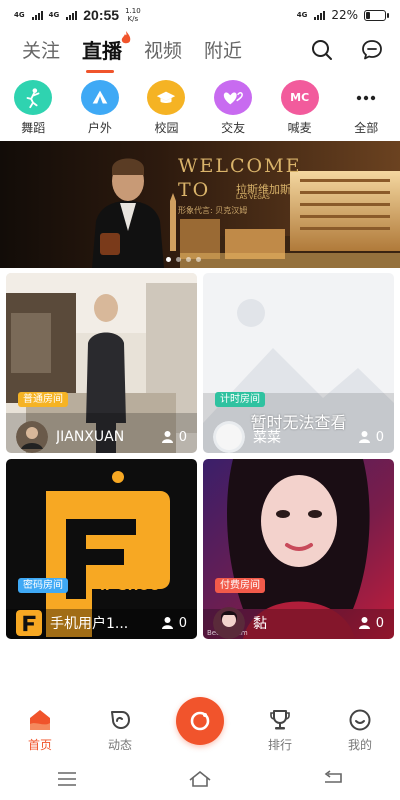  What do you see at coordinates (372, 50) in the screenshot?
I see `message-icon` at bounding box center [372, 50].